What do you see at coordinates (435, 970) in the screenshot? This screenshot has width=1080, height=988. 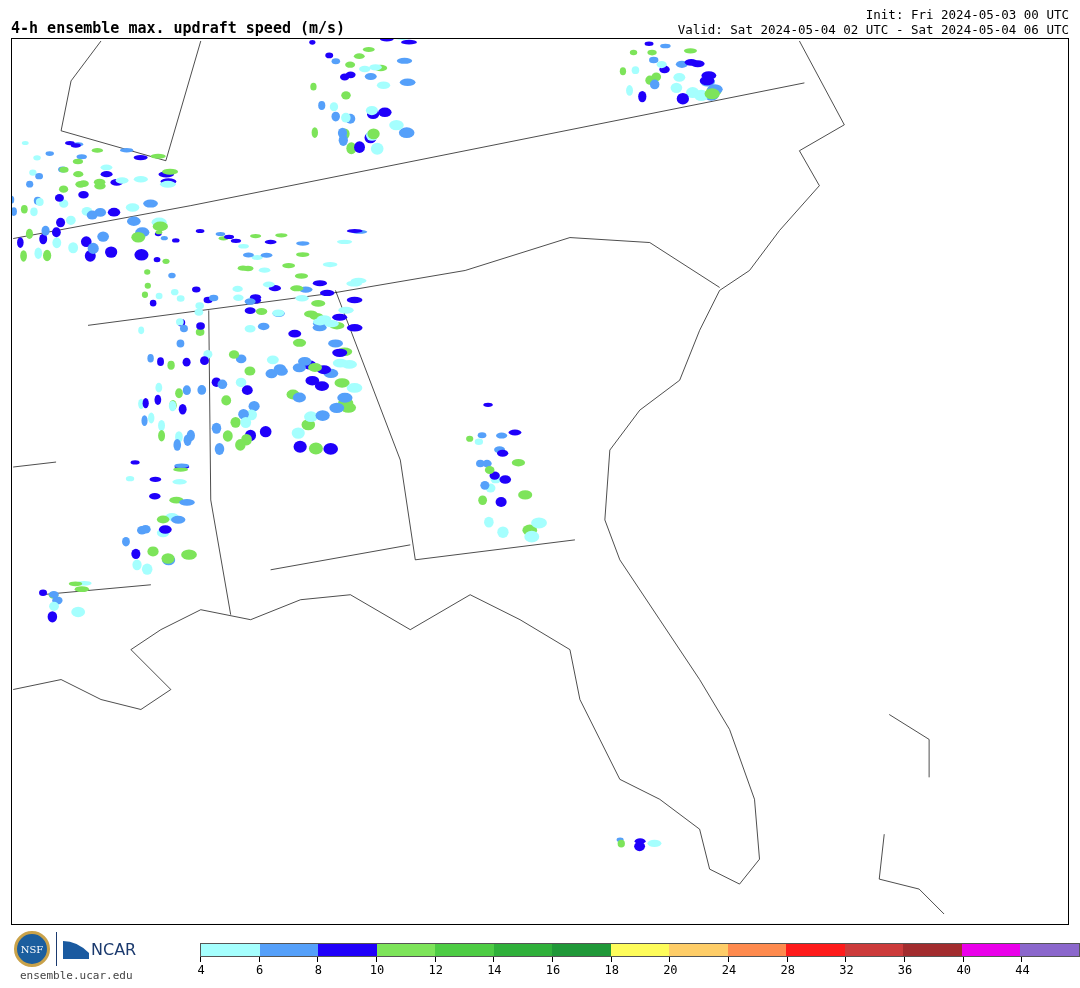 I see `tick-label: 12` at bounding box center [435, 970].